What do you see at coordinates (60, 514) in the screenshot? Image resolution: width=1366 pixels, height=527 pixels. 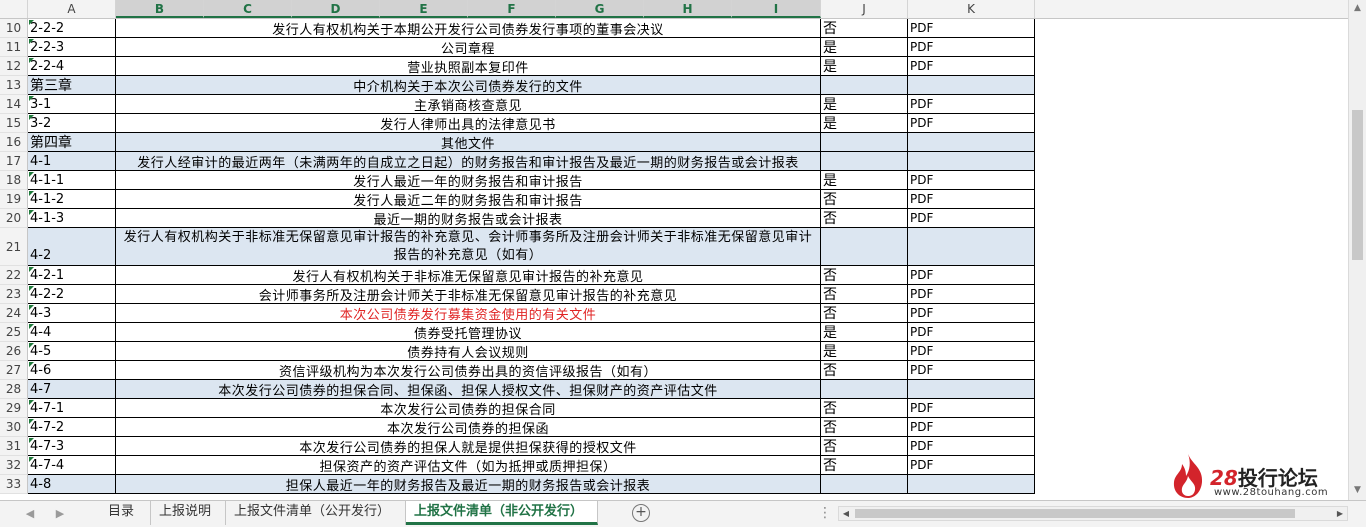 I see `triangle-right-icon: ▶` at bounding box center [60, 514].